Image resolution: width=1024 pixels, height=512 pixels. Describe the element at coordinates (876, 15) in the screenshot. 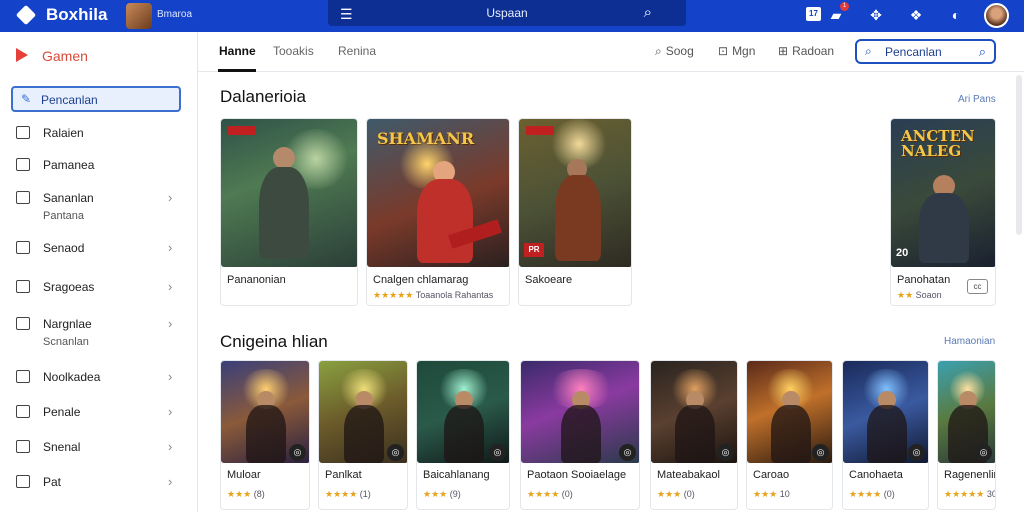

I see `gamepad-icon: ✥` at that location.